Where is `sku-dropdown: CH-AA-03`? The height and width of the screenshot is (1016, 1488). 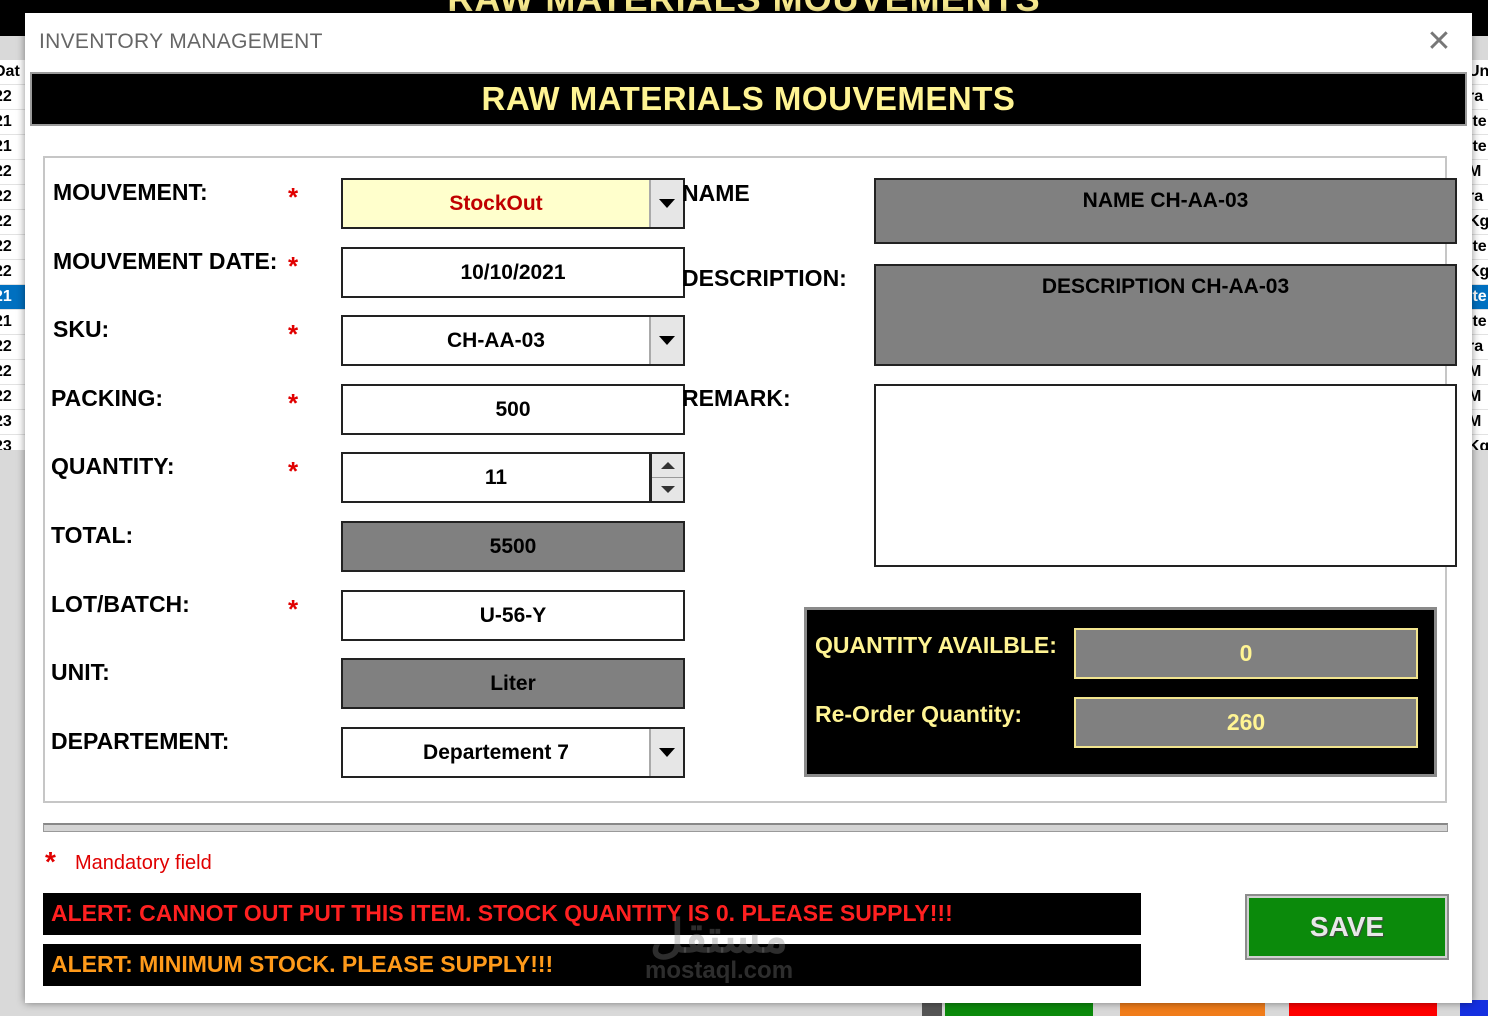 sku-dropdown: CH-AA-03 is located at coordinates (513, 340).